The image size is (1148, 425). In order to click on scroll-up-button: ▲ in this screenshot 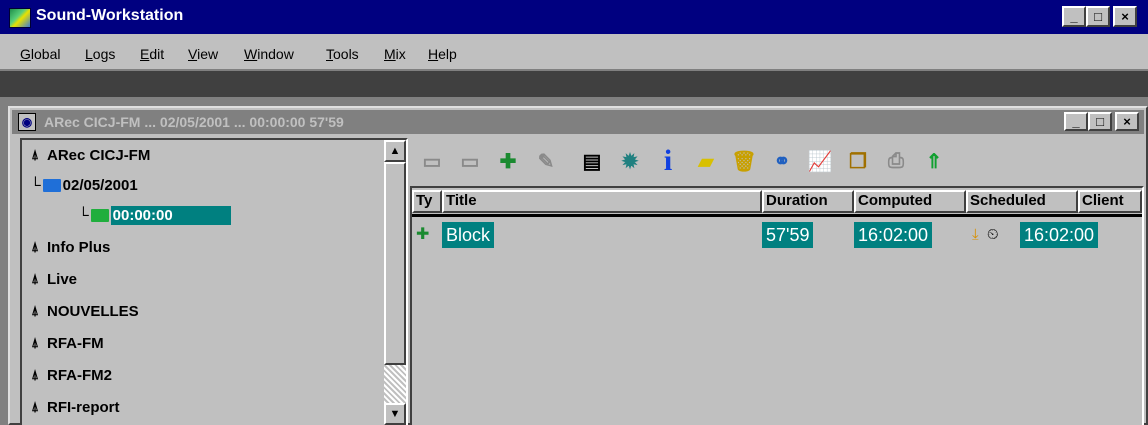, I will do `click(395, 151)`.